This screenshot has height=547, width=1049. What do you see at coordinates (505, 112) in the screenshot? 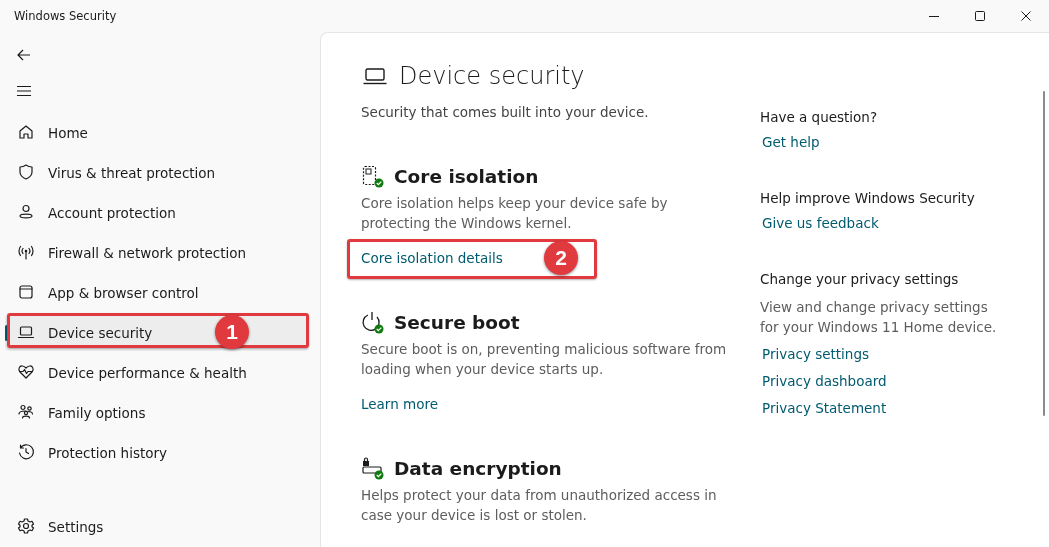
I see `page-subtitle: Security that comes built into your device.` at bounding box center [505, 112].